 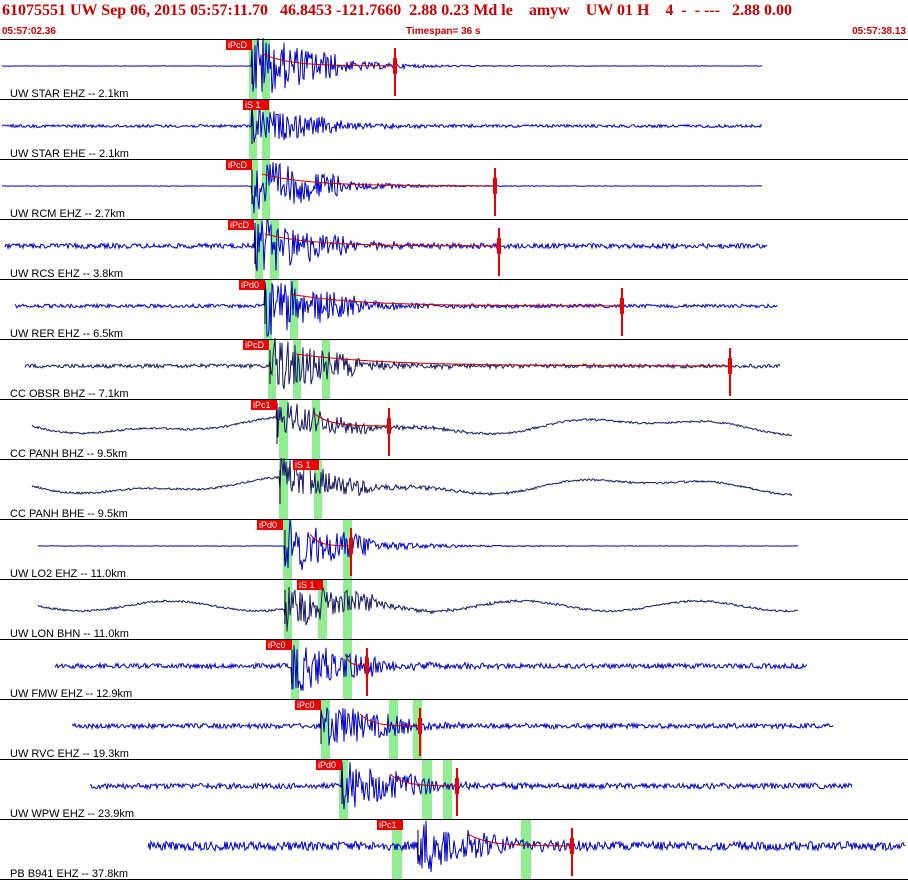 I want to click on channel-label: PB B941 EHZ -- 37.8km, so click(x=69, y=874).